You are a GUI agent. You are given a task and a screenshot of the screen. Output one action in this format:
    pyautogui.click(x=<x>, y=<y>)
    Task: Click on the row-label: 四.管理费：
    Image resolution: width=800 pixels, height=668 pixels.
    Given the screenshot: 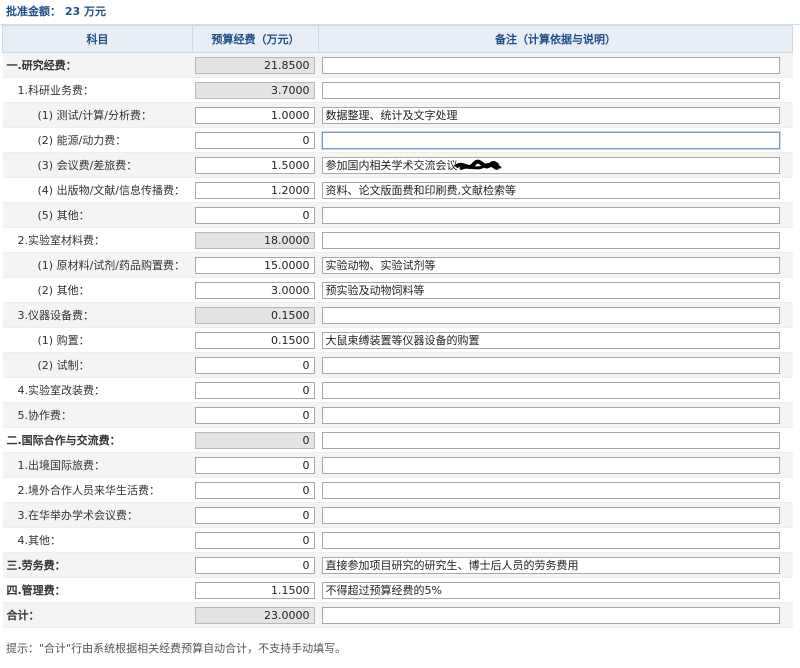 What is the action you would take?
    pyautogui.click(x=97, y=590)
    